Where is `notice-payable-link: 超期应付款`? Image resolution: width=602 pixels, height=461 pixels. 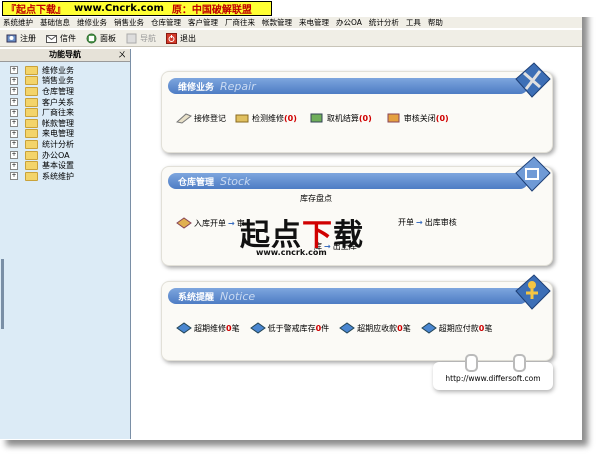
notice-payable-link: 超期应付款 is located at coordinates (459, 328).